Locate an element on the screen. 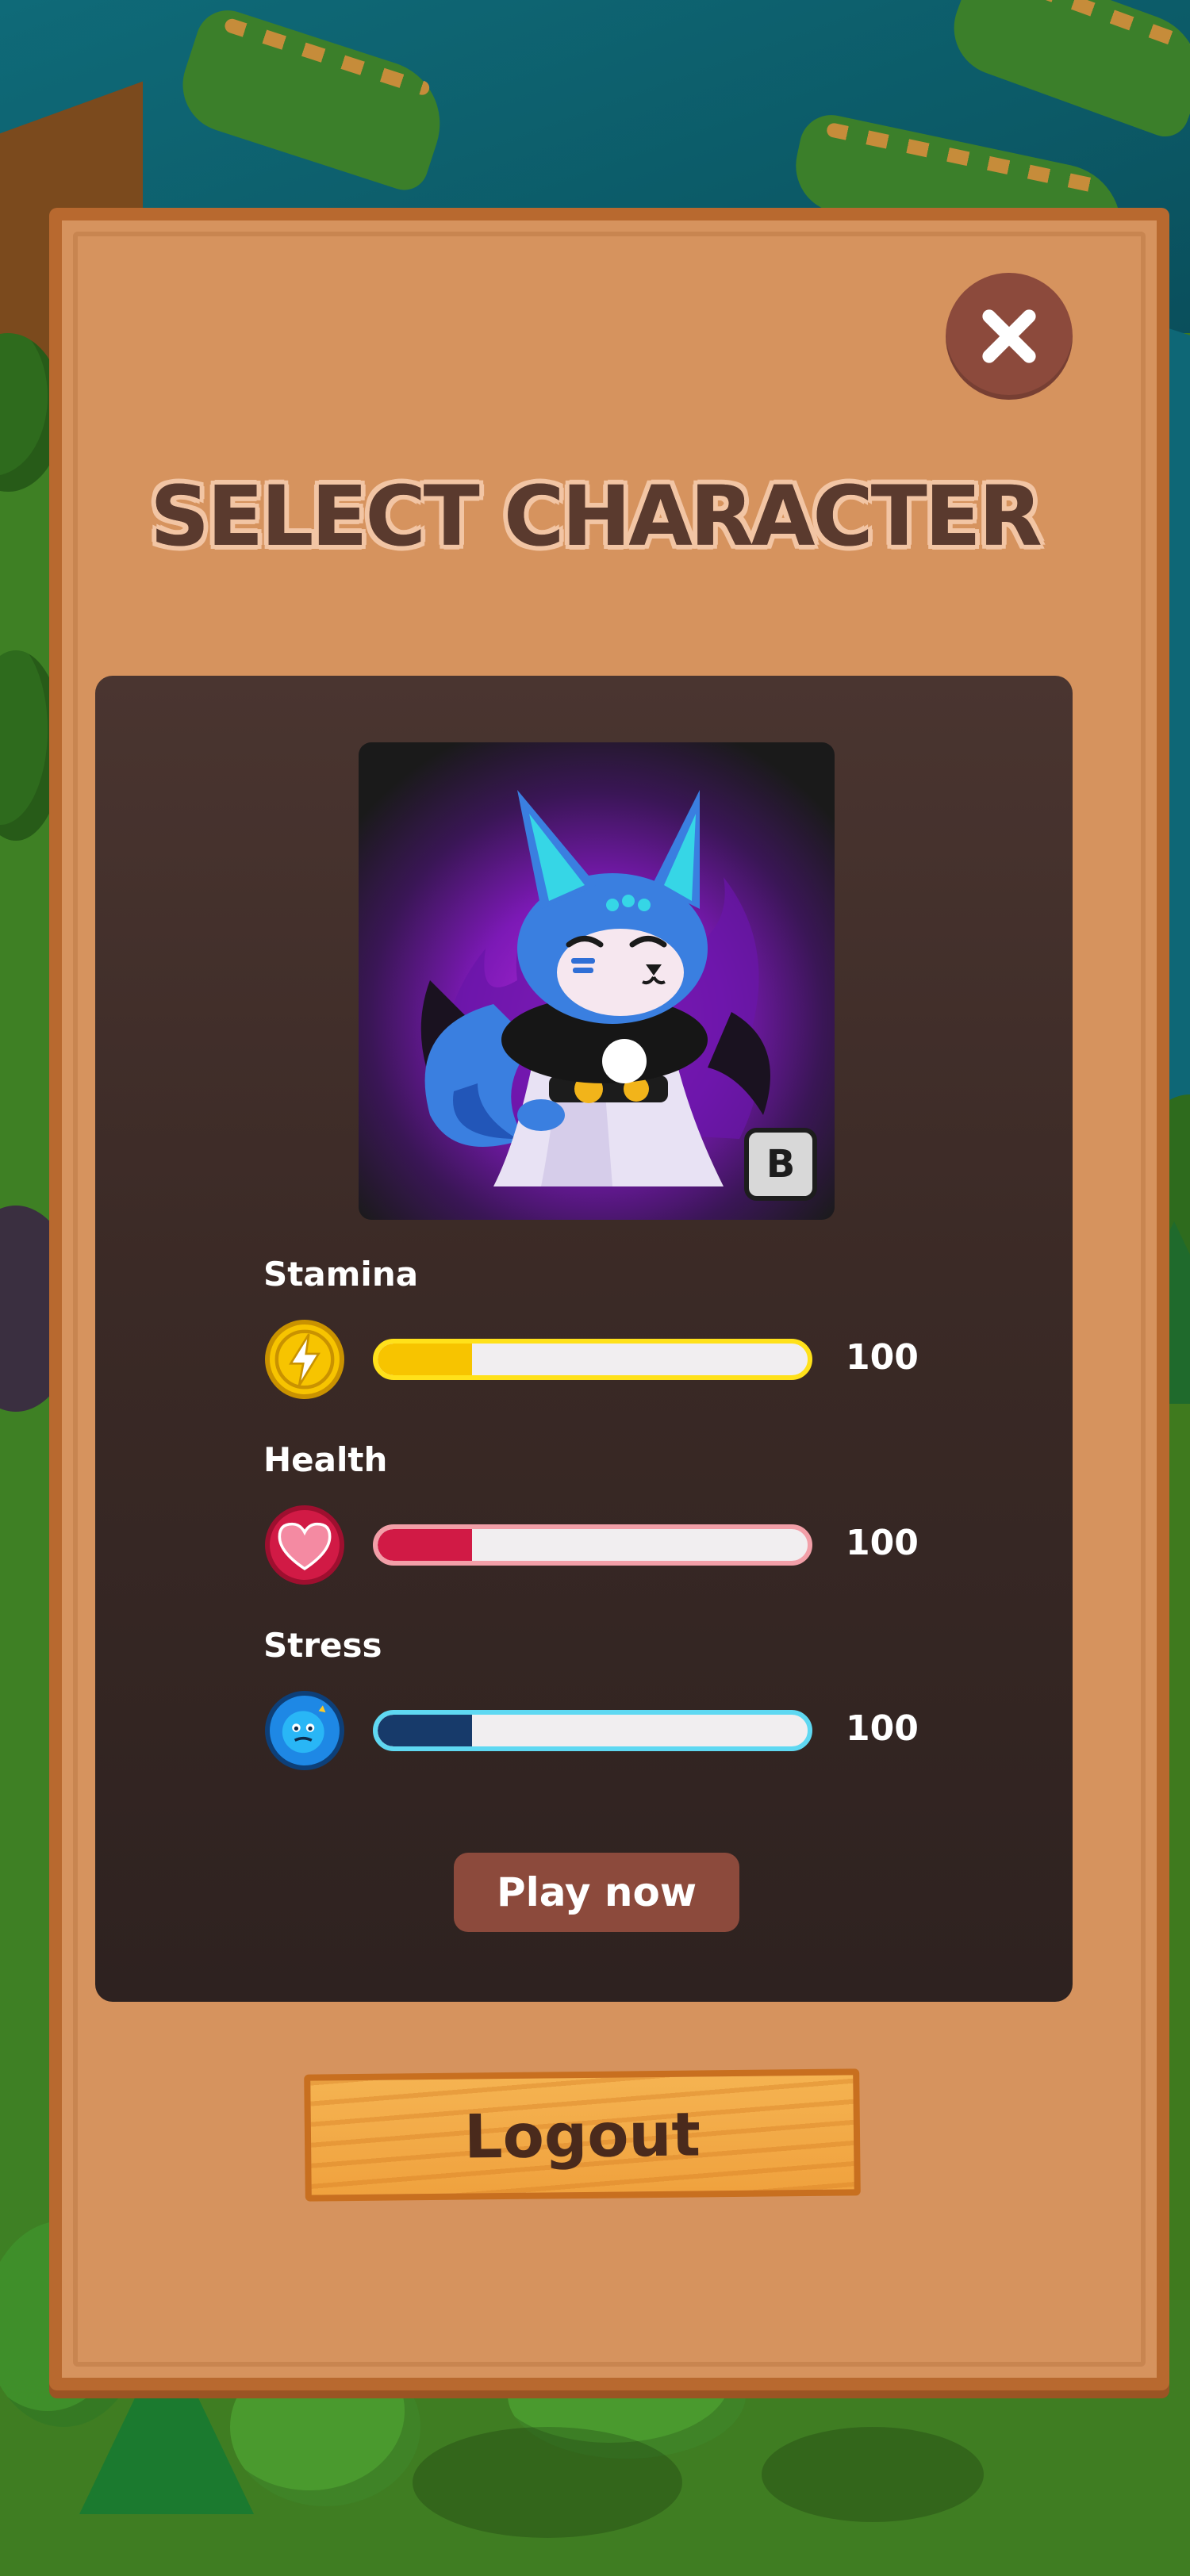  logout-button: Logout is located at coordinates (582, 2135).